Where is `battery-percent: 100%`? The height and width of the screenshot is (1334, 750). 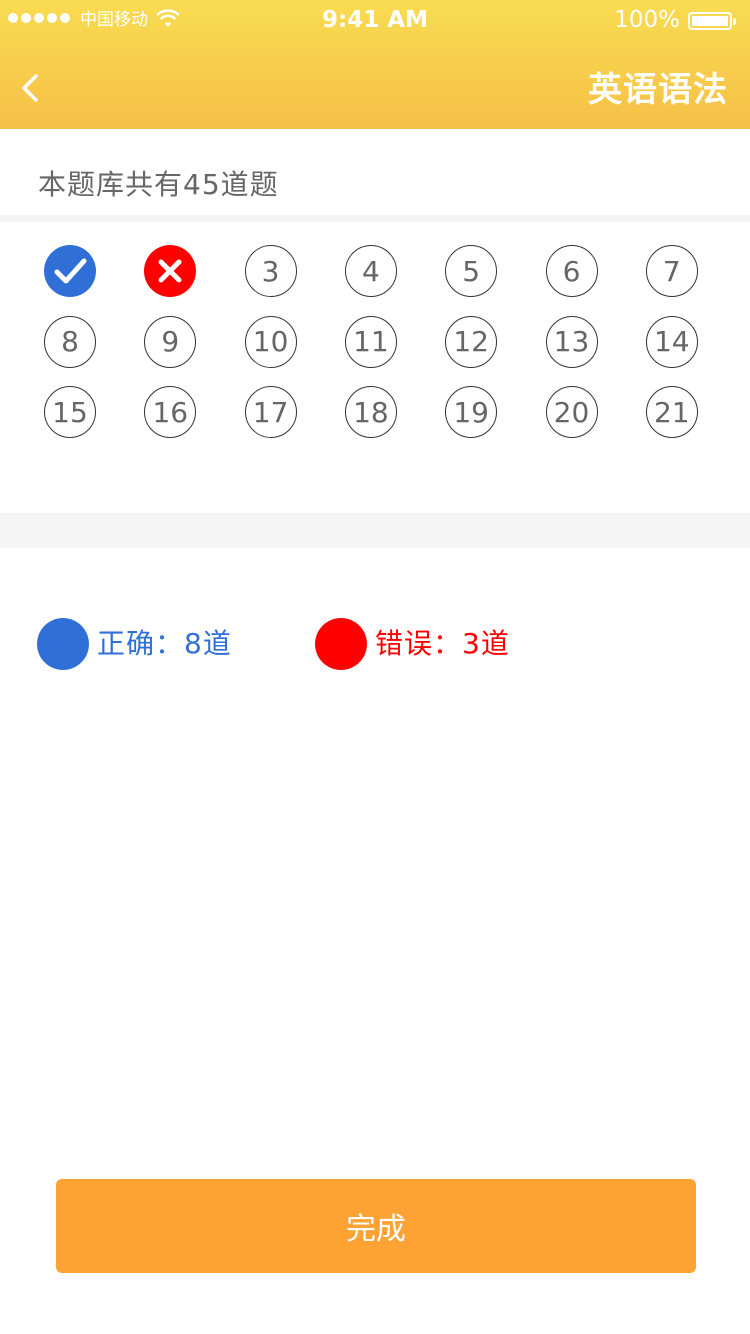 battery-percent: 100% is located at coordinates (647, 20).